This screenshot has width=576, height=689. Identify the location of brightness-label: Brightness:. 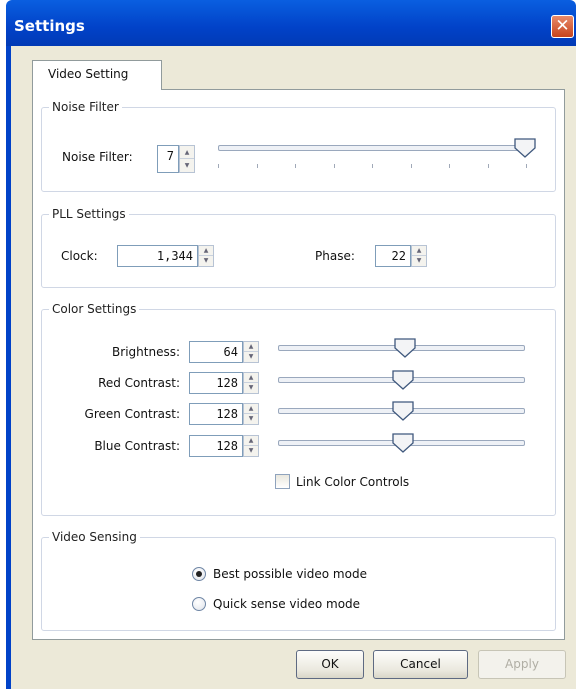
(146, 352).